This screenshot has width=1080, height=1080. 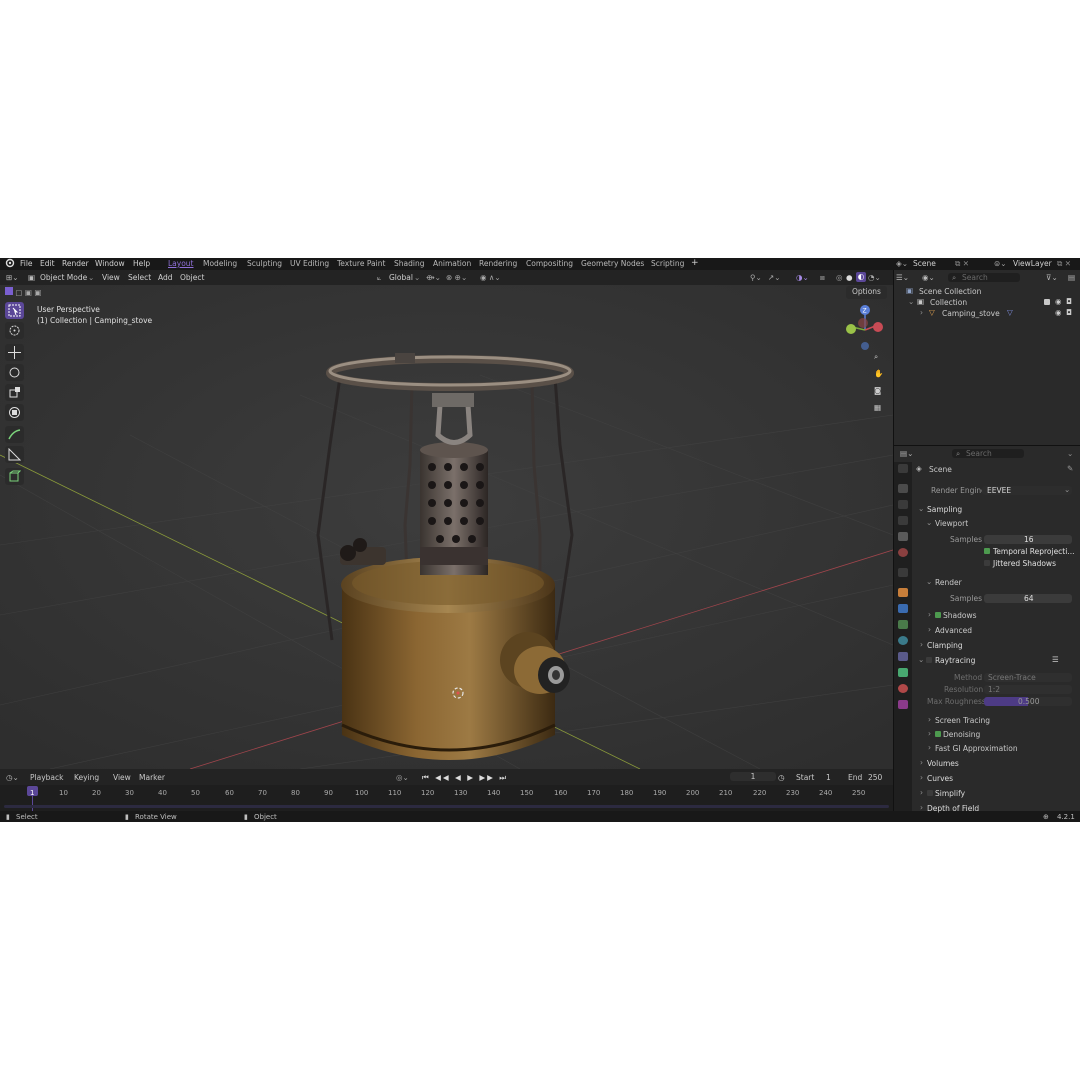 What do you see at coordinates (1052, 277) in the screenshot?
I see `filter-icon: ⊽⌄` at bounding box center [1052, 277].